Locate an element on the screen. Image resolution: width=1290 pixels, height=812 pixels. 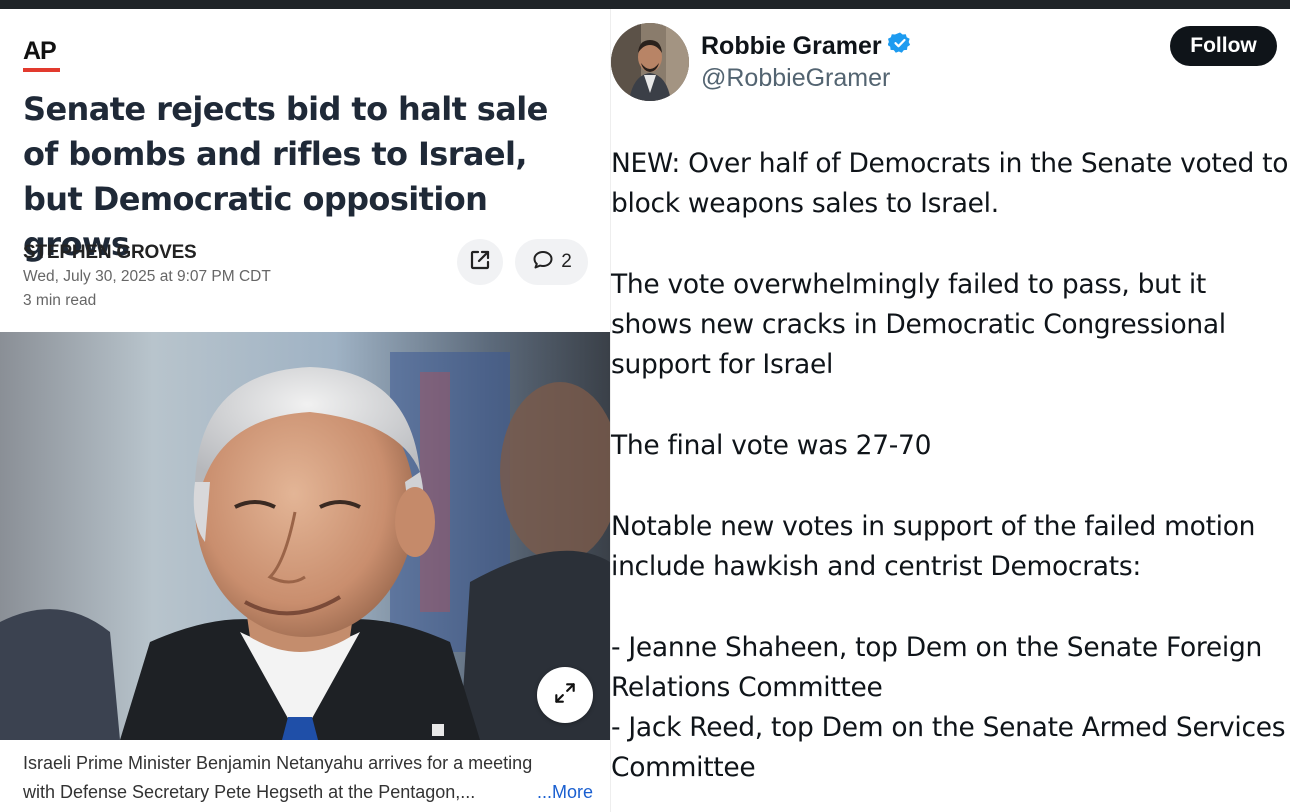
share-button is located at coordinates (480, 262).